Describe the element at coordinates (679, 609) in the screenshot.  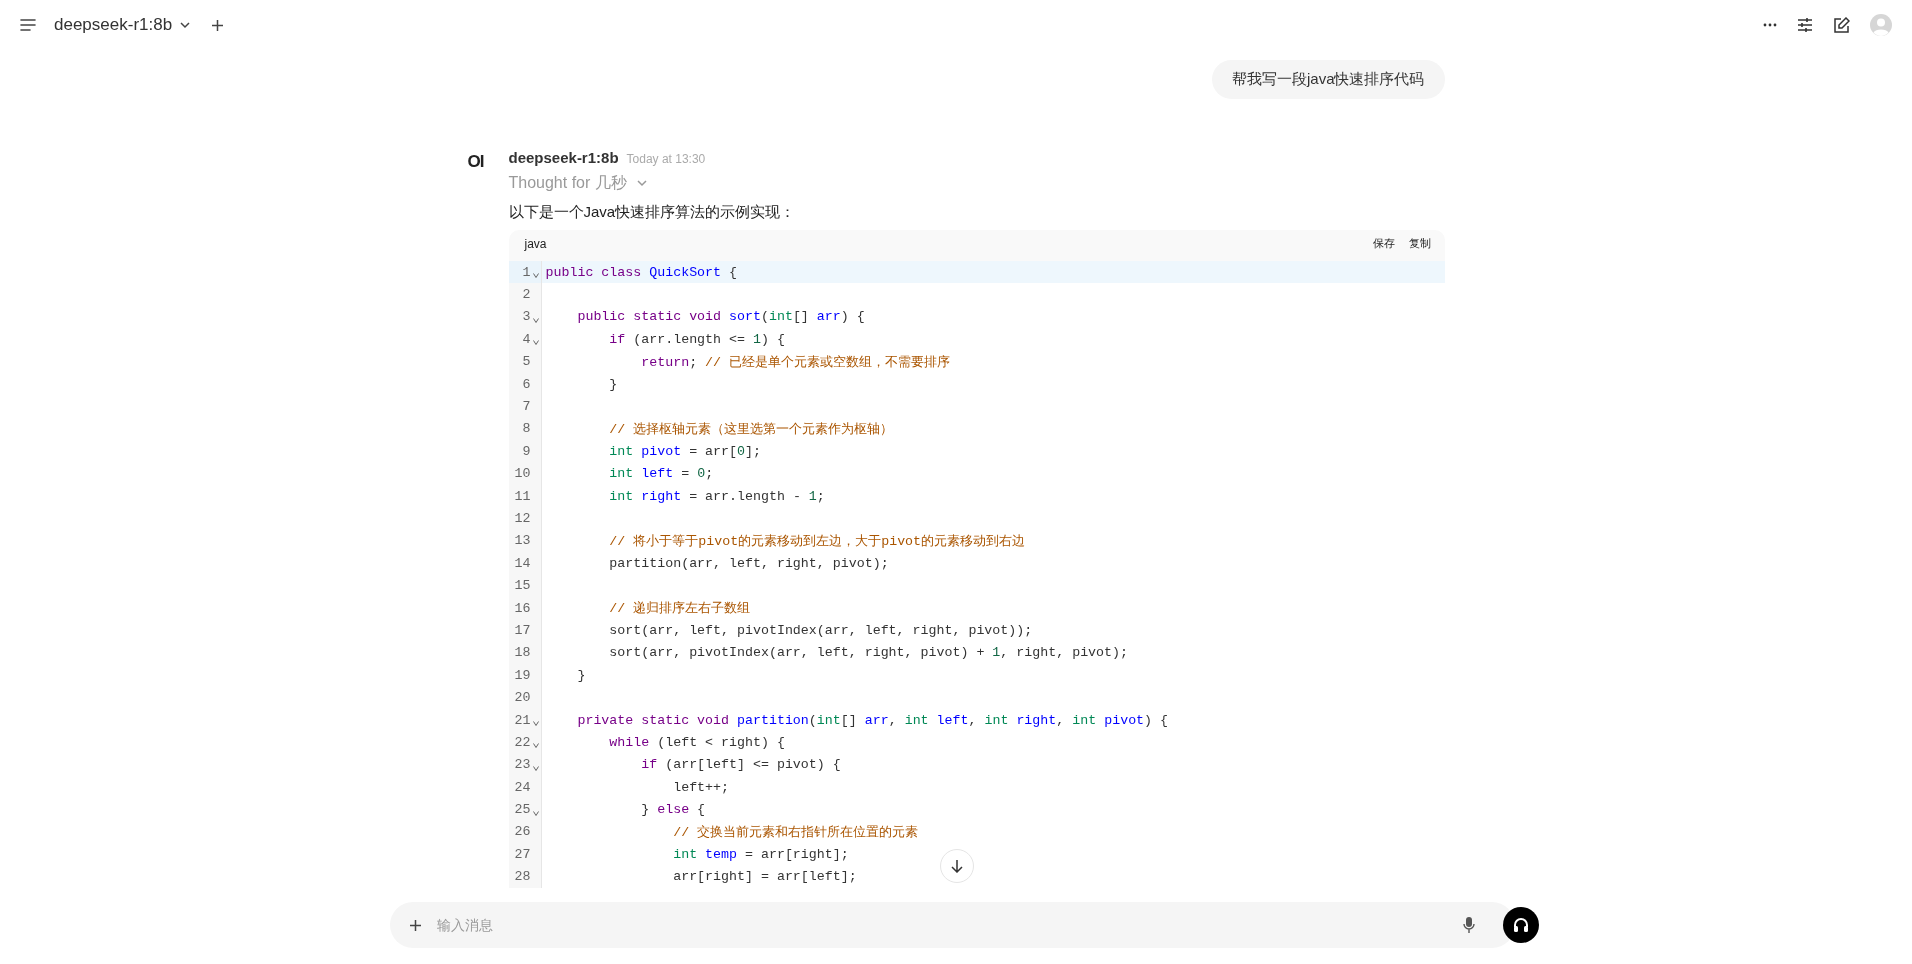
I see `code-line: // 递归排序左右子数组` at that location.